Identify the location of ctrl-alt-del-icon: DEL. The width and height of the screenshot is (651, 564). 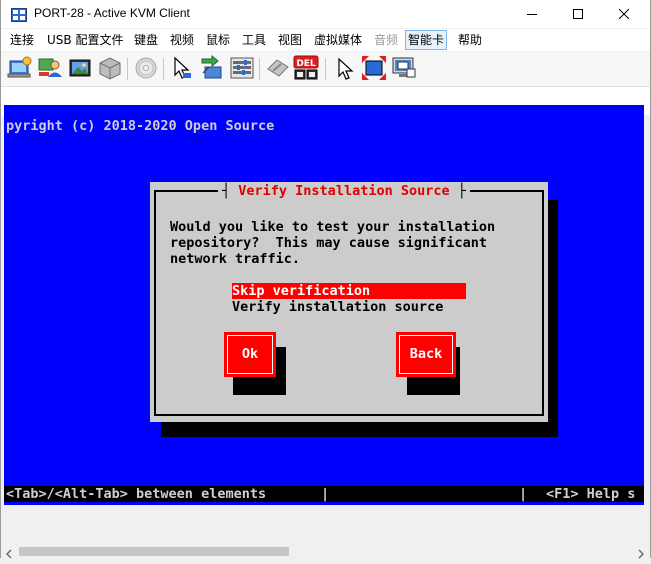
(306, 68).